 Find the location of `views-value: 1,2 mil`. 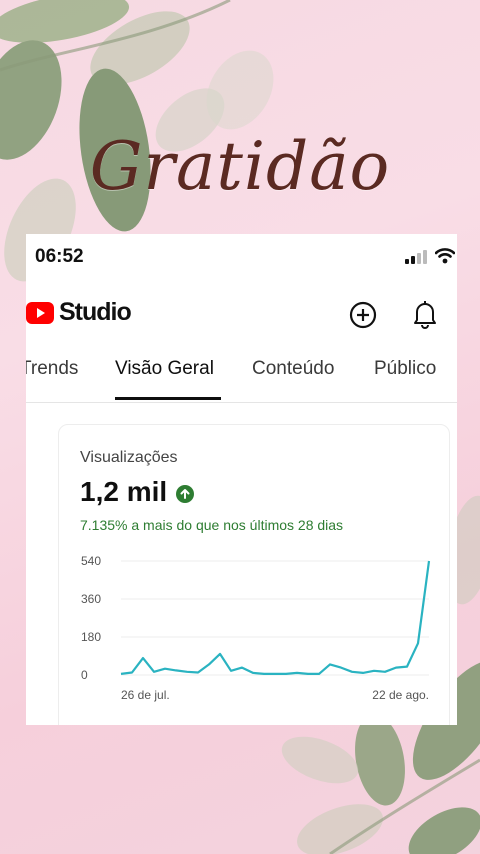

views-value: 1,2 mil is located at coordinates (124, 491).